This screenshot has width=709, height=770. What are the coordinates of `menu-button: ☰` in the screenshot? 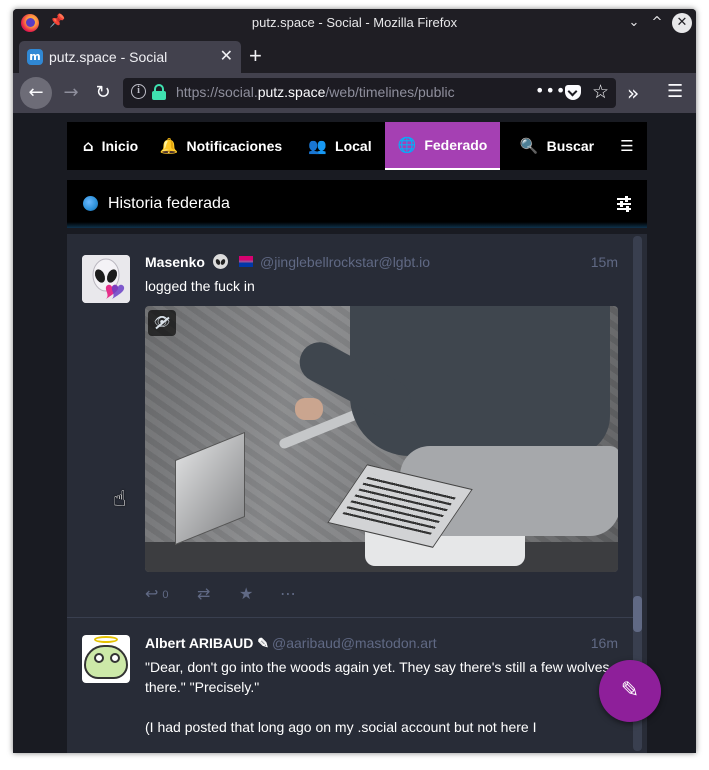 It's located at (627, 146).